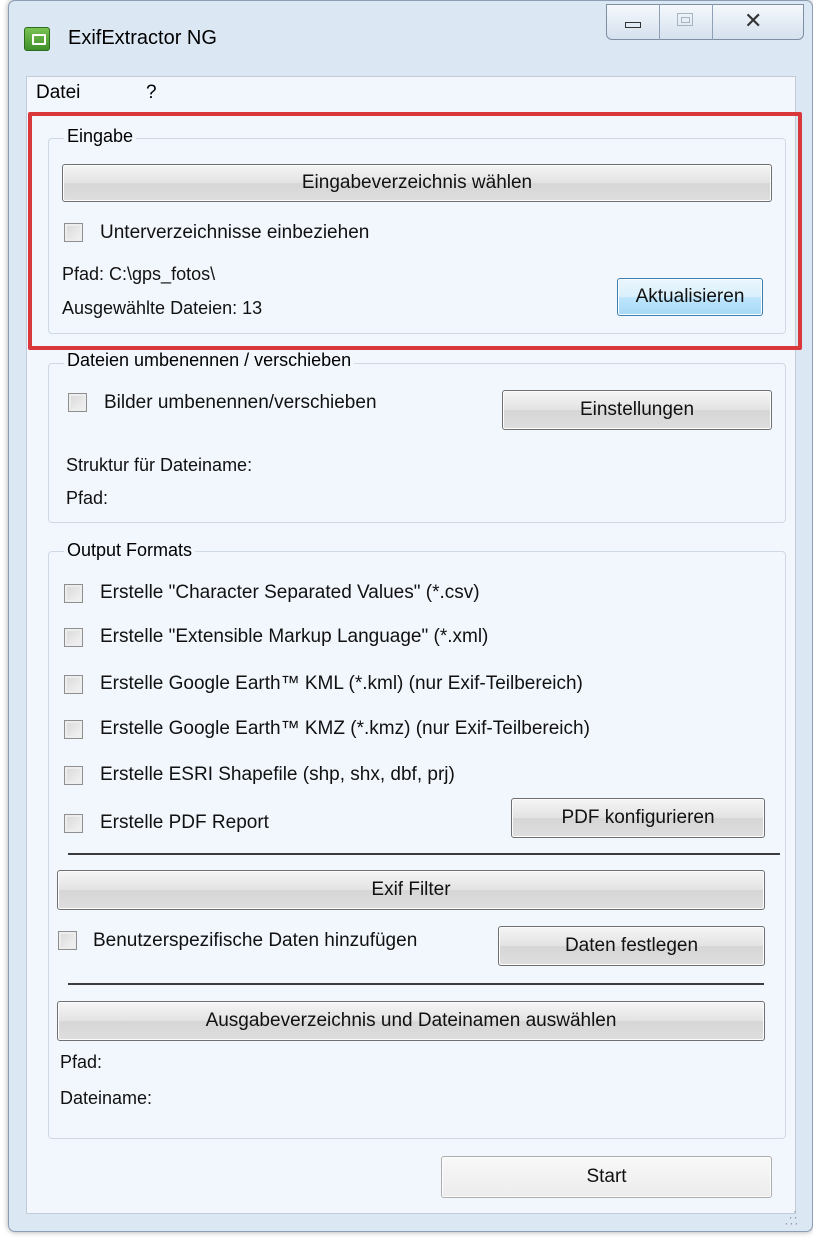 The image size is (813, 1240). I want to click on menu-bar, so click(411, 93).